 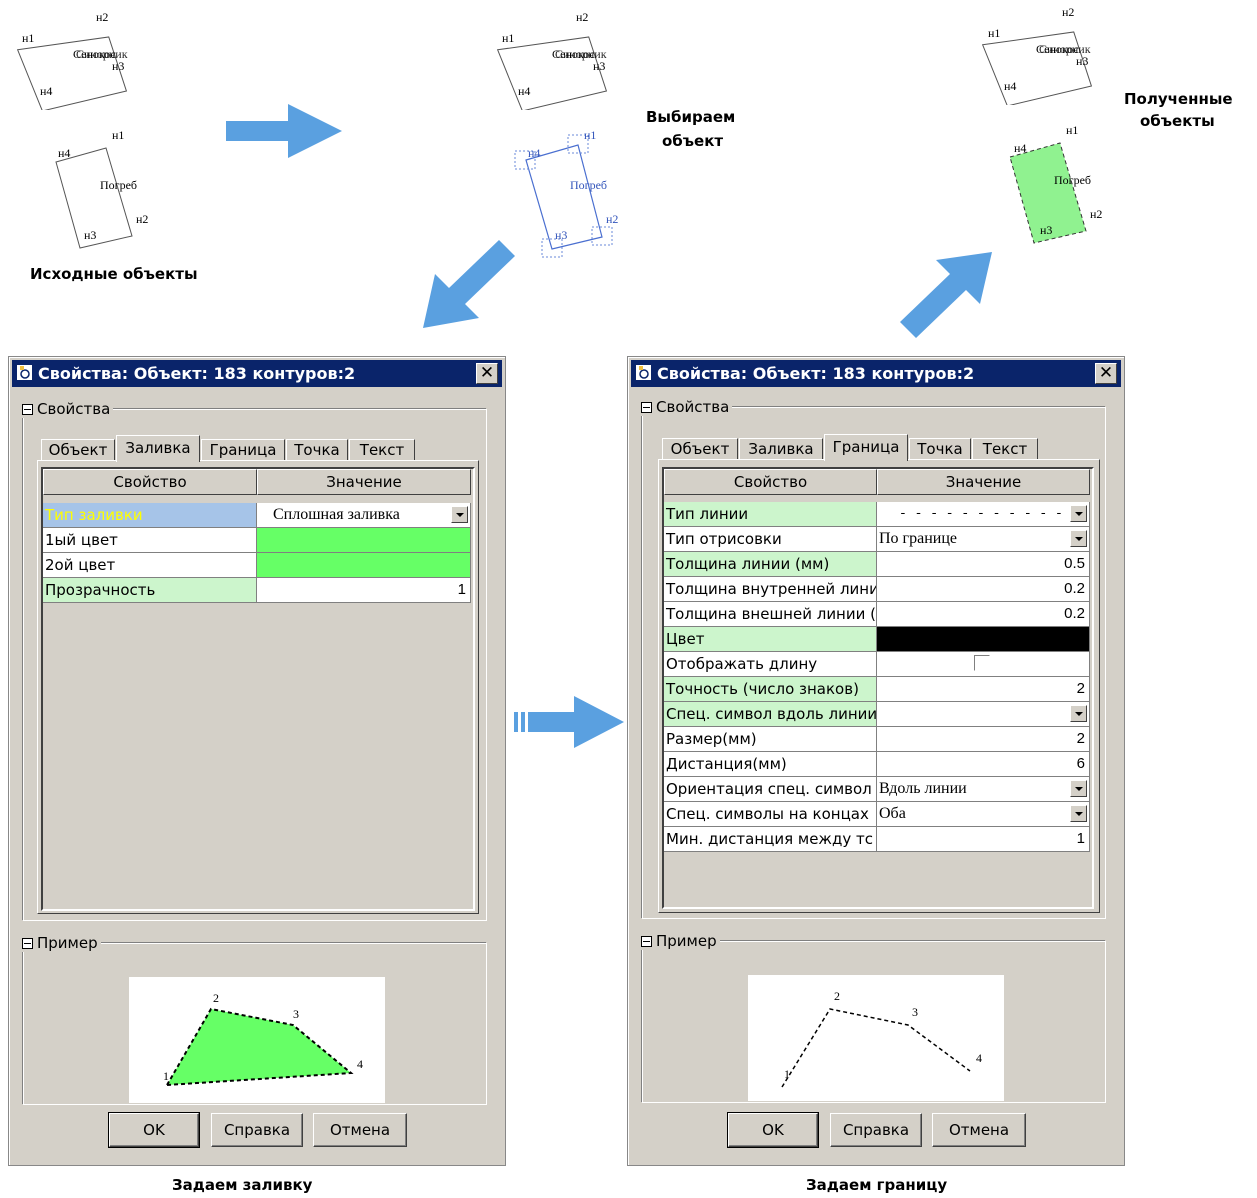 I want to click on fill-dialog-titlebar: Свойства: Объект: 183 контуров:2 ✕, so click(x=257, y=373).